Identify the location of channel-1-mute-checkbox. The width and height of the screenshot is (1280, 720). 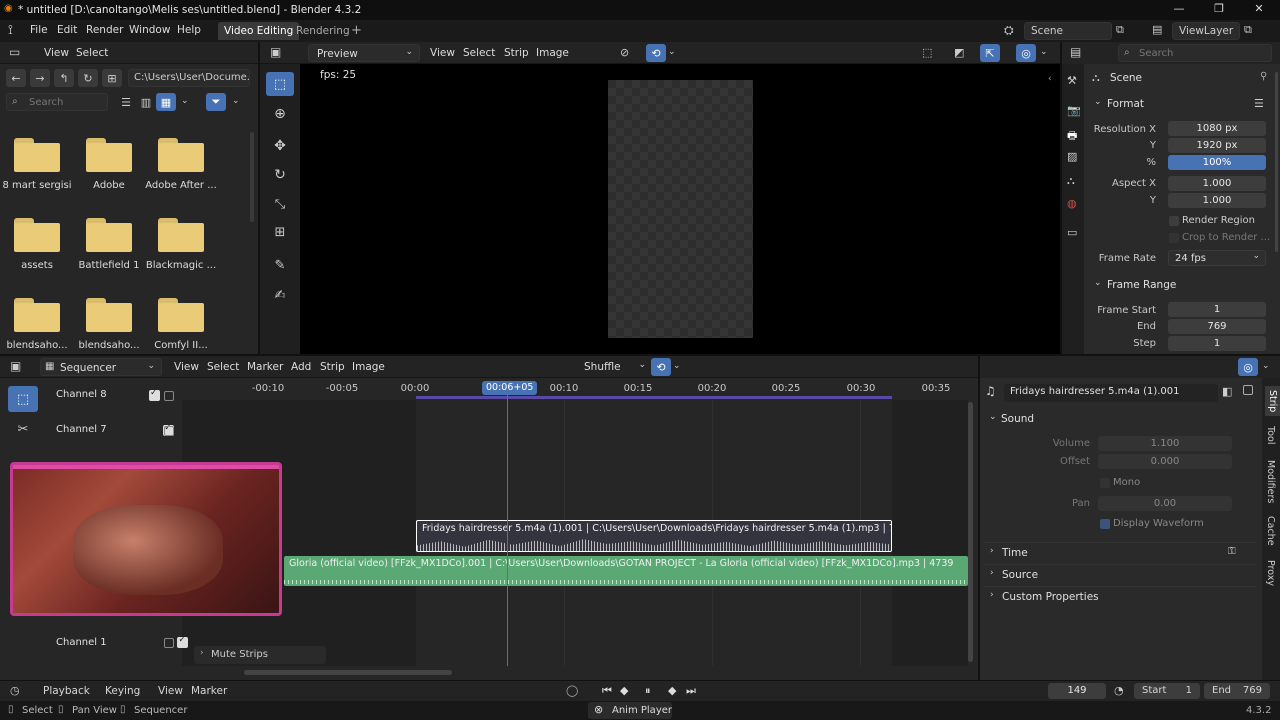
(183, 641).